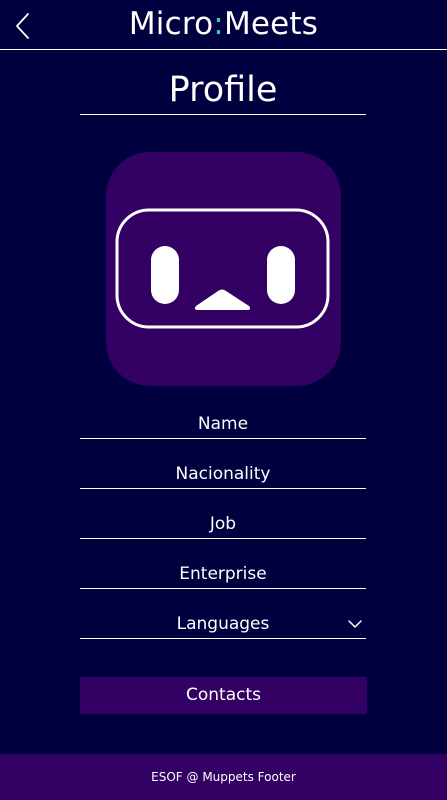 The image size is (447, 800). I want to click on languages-label: Languages, so click(223, 624).